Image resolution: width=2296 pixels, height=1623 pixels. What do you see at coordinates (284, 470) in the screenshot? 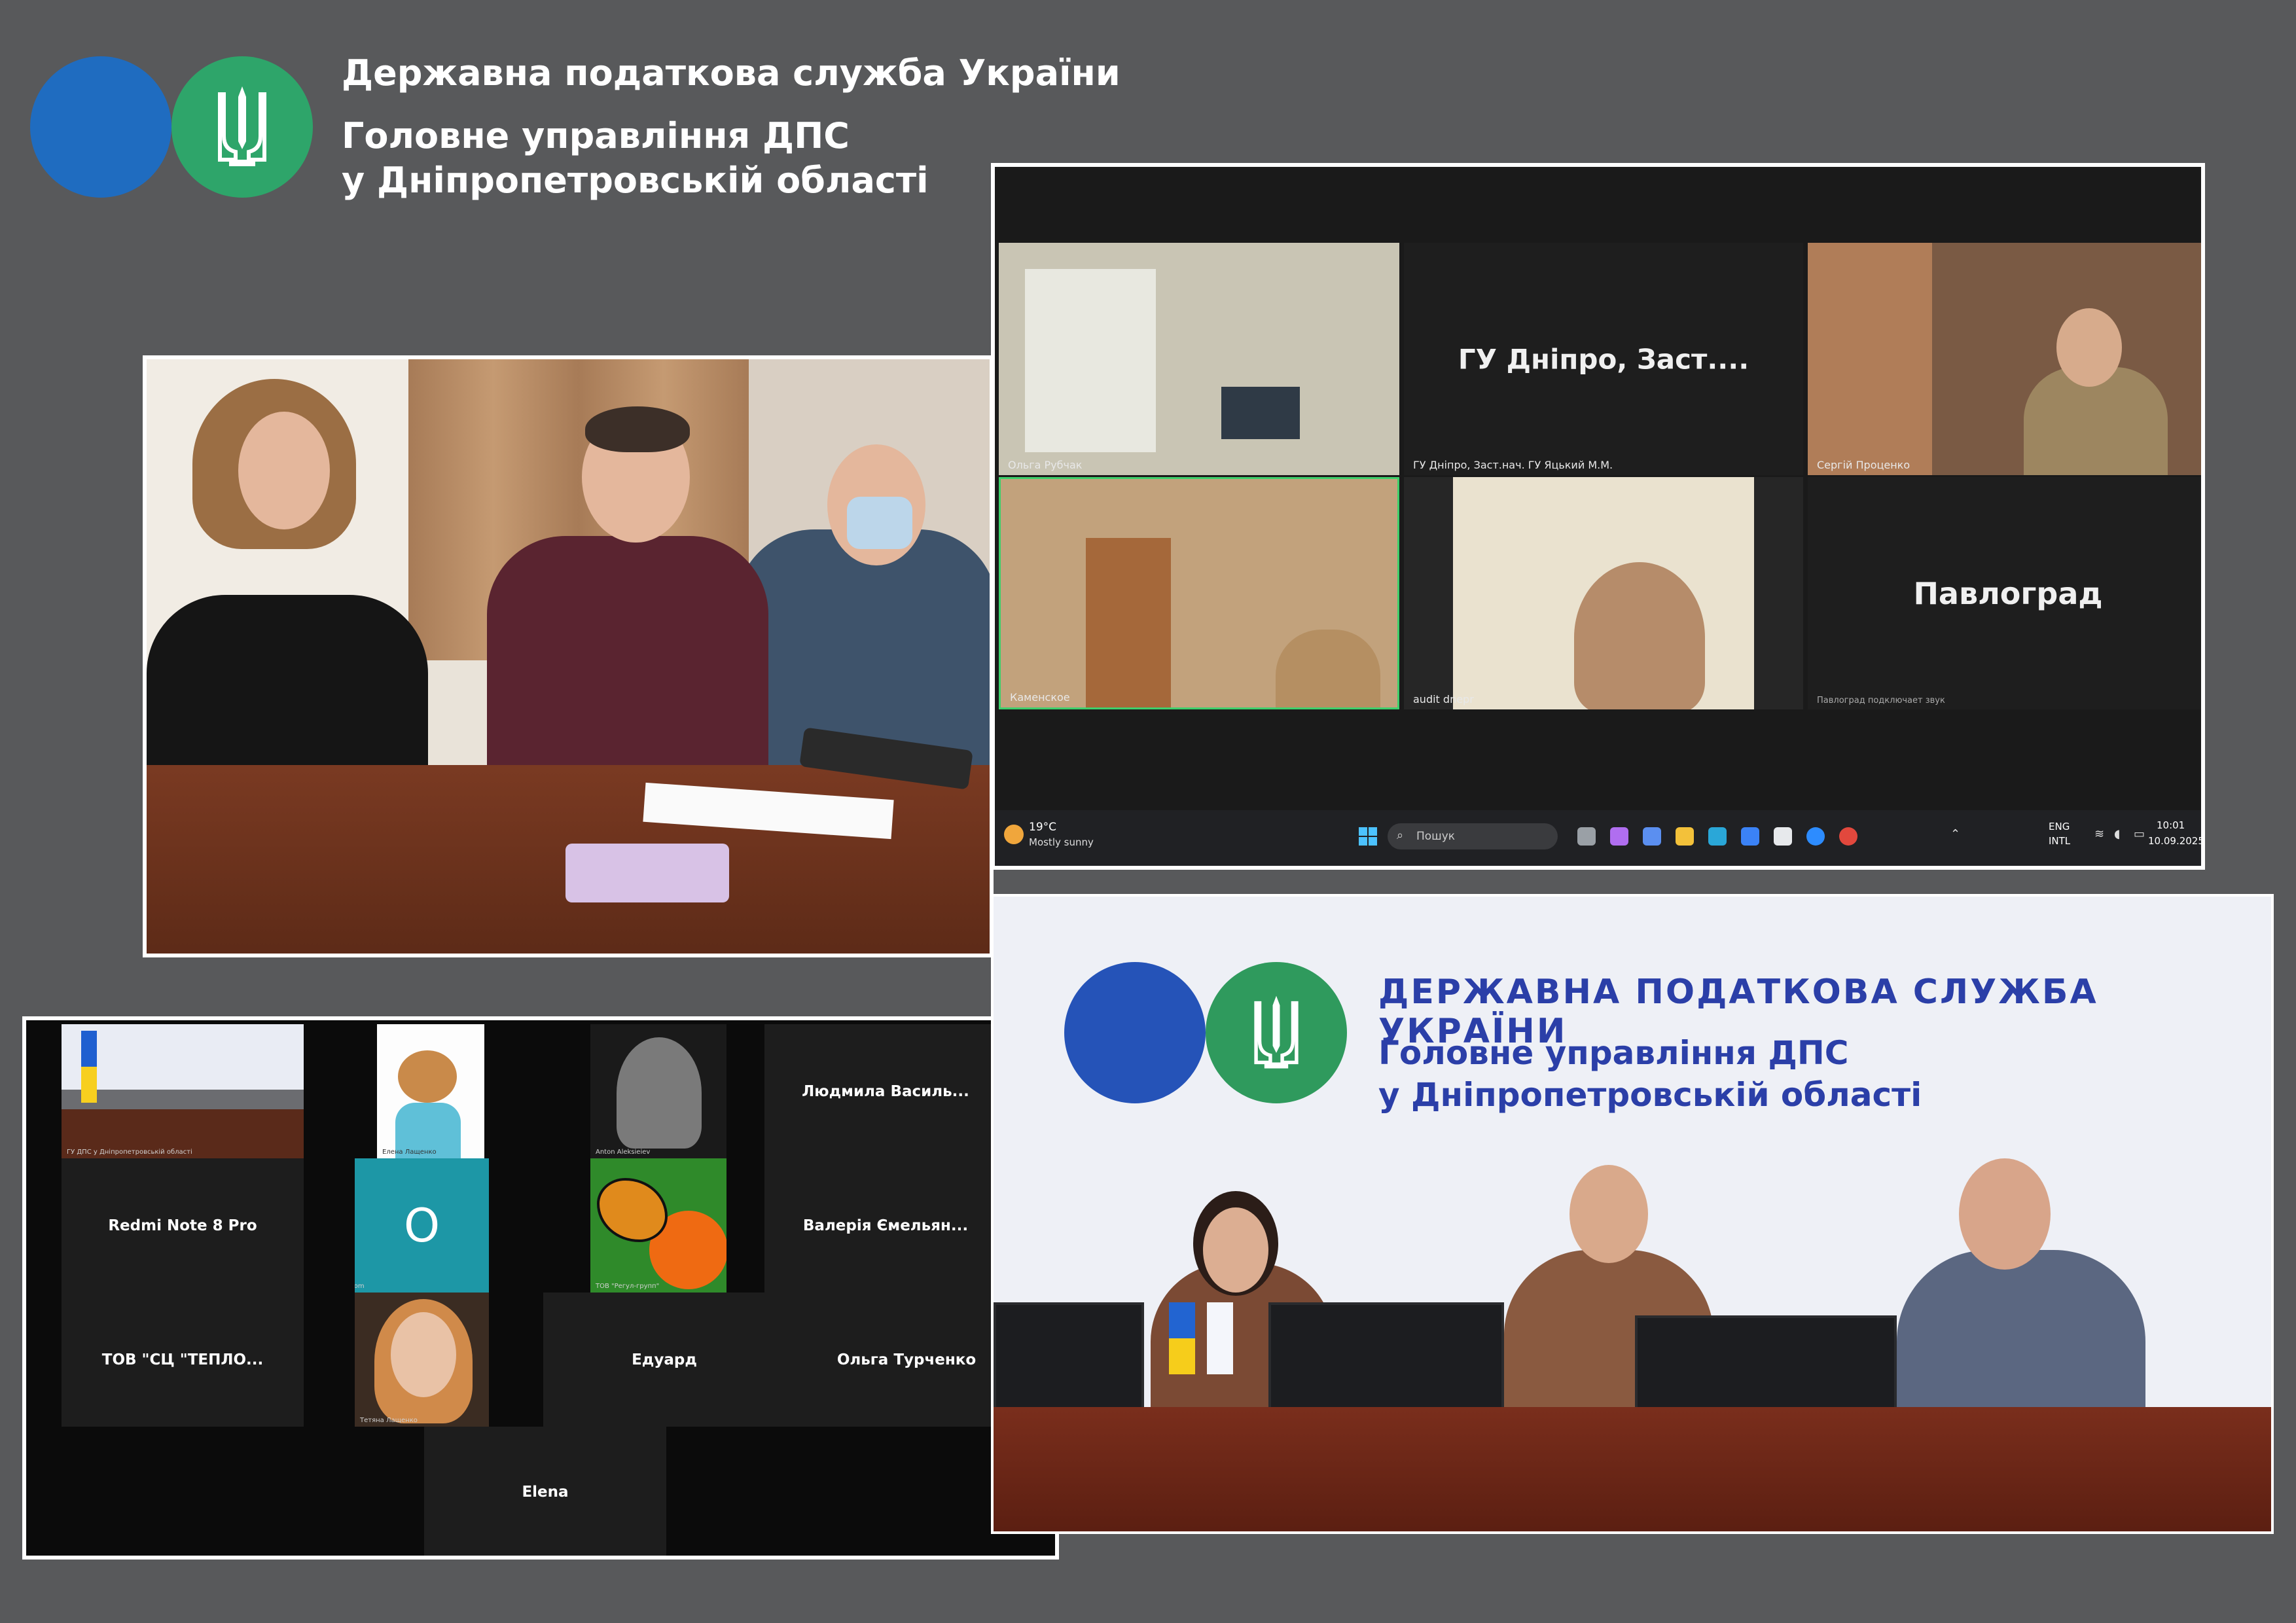
I see `person-1-face` at bounding box center [284, 470].